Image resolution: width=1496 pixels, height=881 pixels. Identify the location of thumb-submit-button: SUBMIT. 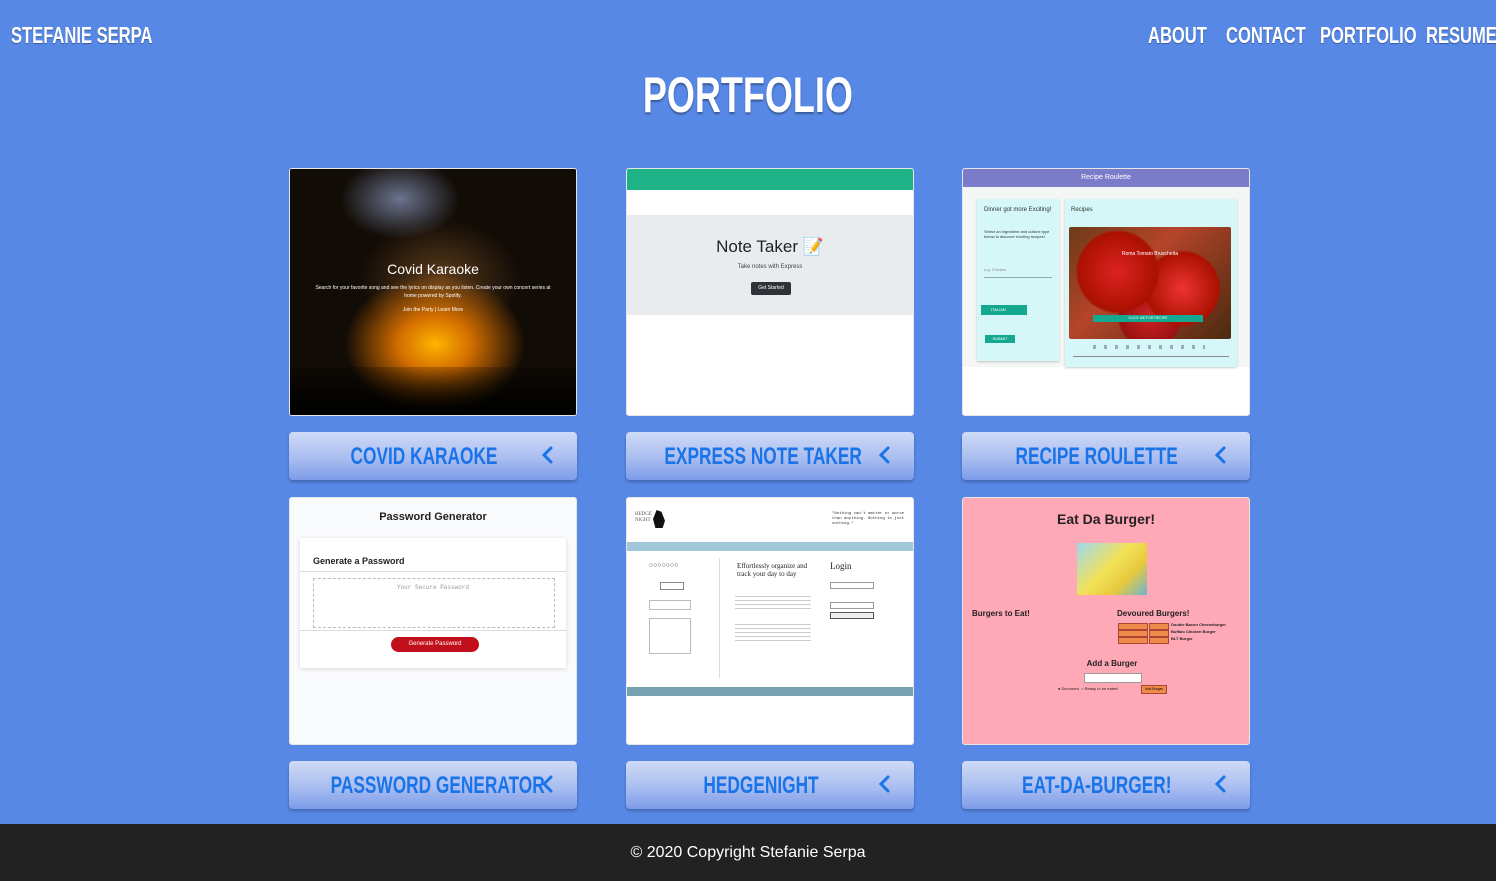
(1000, 339).